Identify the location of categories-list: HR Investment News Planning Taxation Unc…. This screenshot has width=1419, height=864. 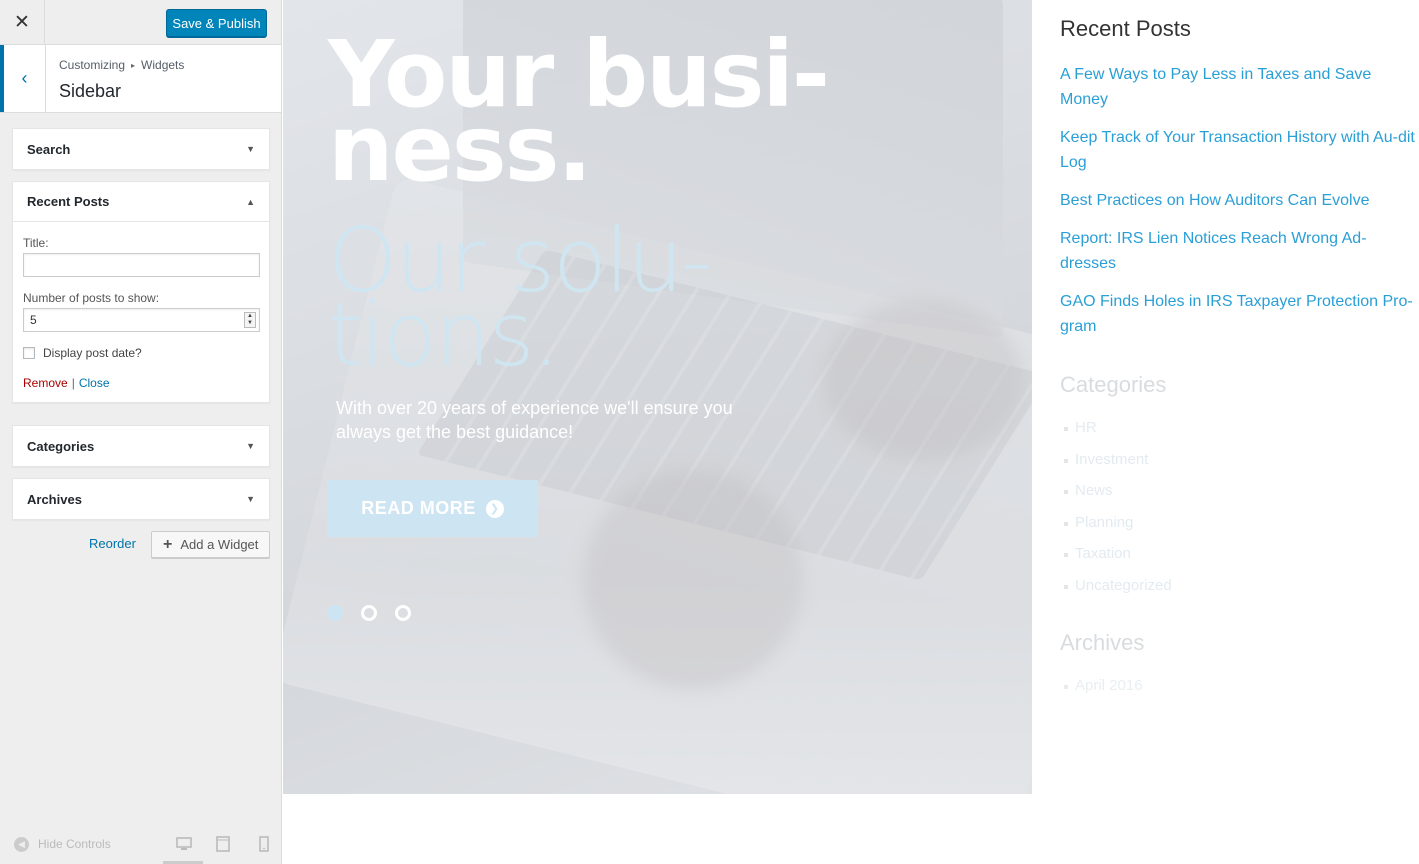
(1118, 513).